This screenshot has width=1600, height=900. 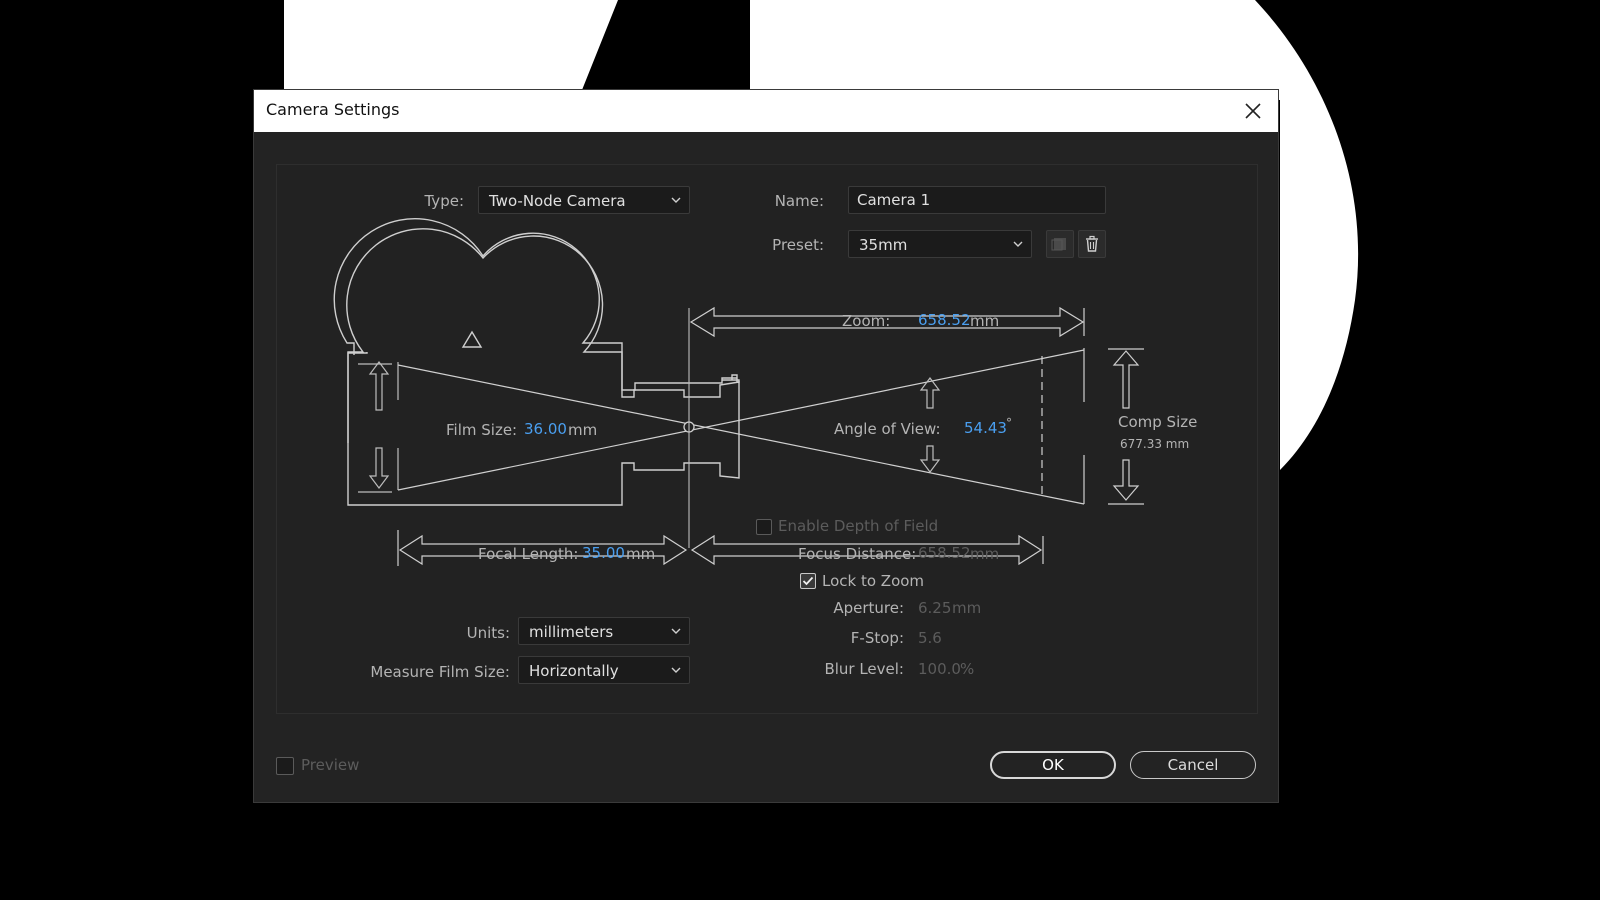 What do you see at coordinates (866, 321) in the screenshot?
I see `zoom-label: Zoom:` at bounding box center [866, 321].